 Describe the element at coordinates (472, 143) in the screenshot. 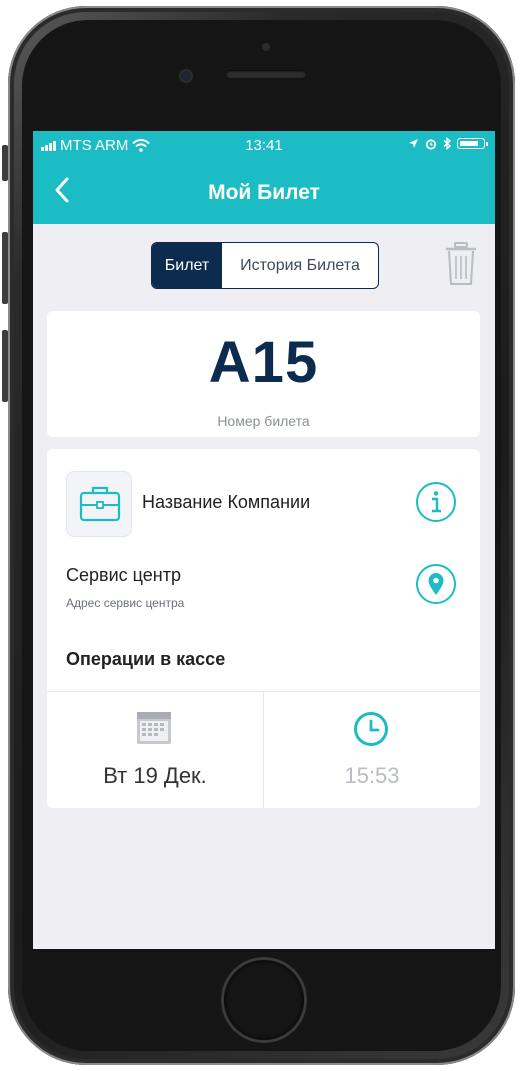

I see `battery-icon` at that location.